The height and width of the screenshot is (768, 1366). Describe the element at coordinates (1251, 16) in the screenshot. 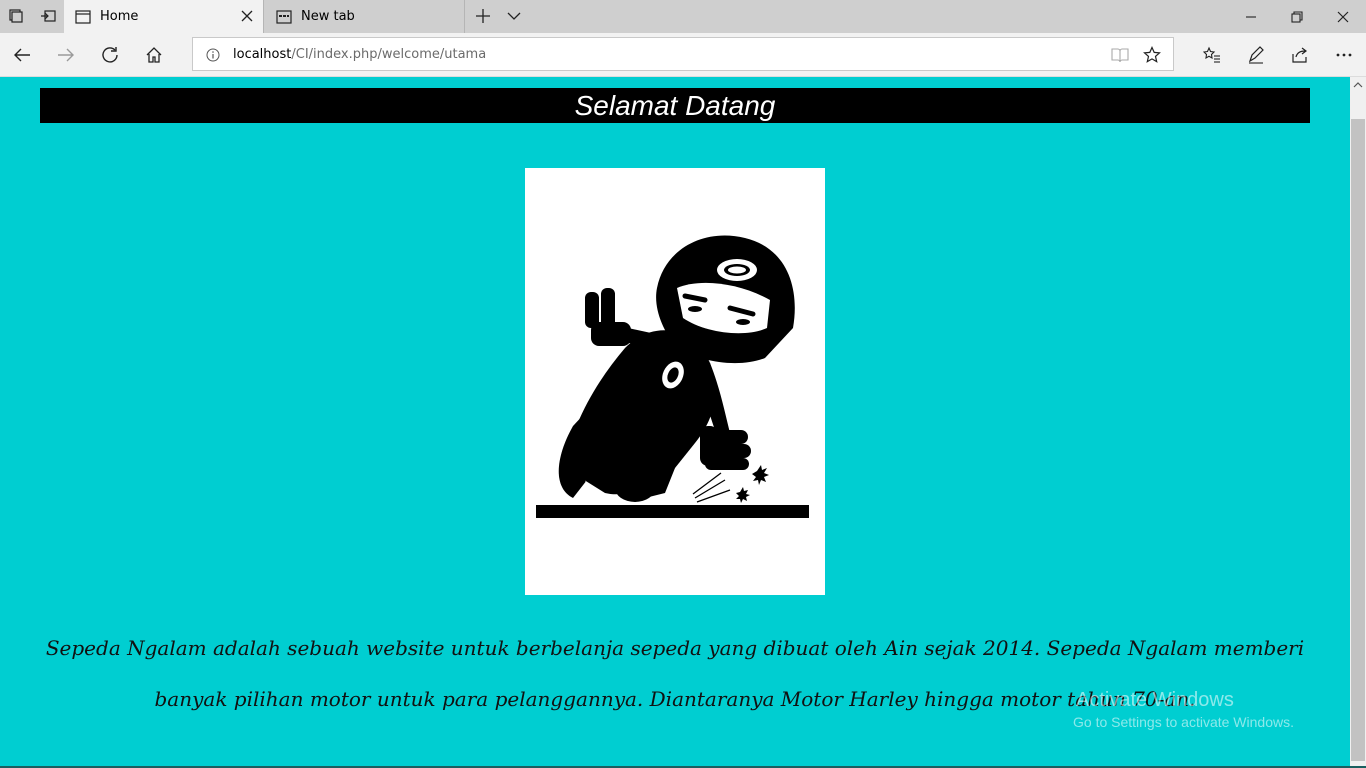

I see `minimize-icon` at that location.